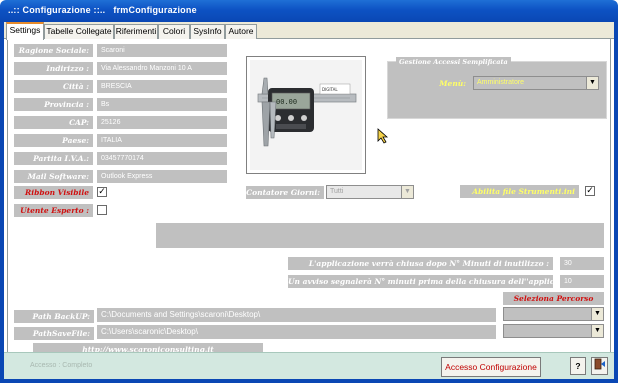  I want to click on path-savefile-combo: ▼, so click(553, 331).